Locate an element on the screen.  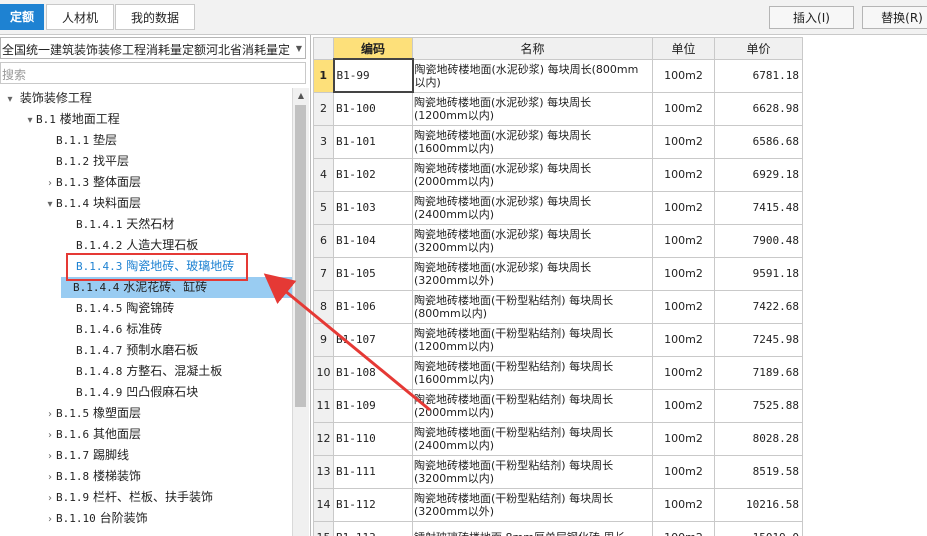
tree-node: B.1.4.5 陶瓷锦砖 is located at coordinates (119, 308).